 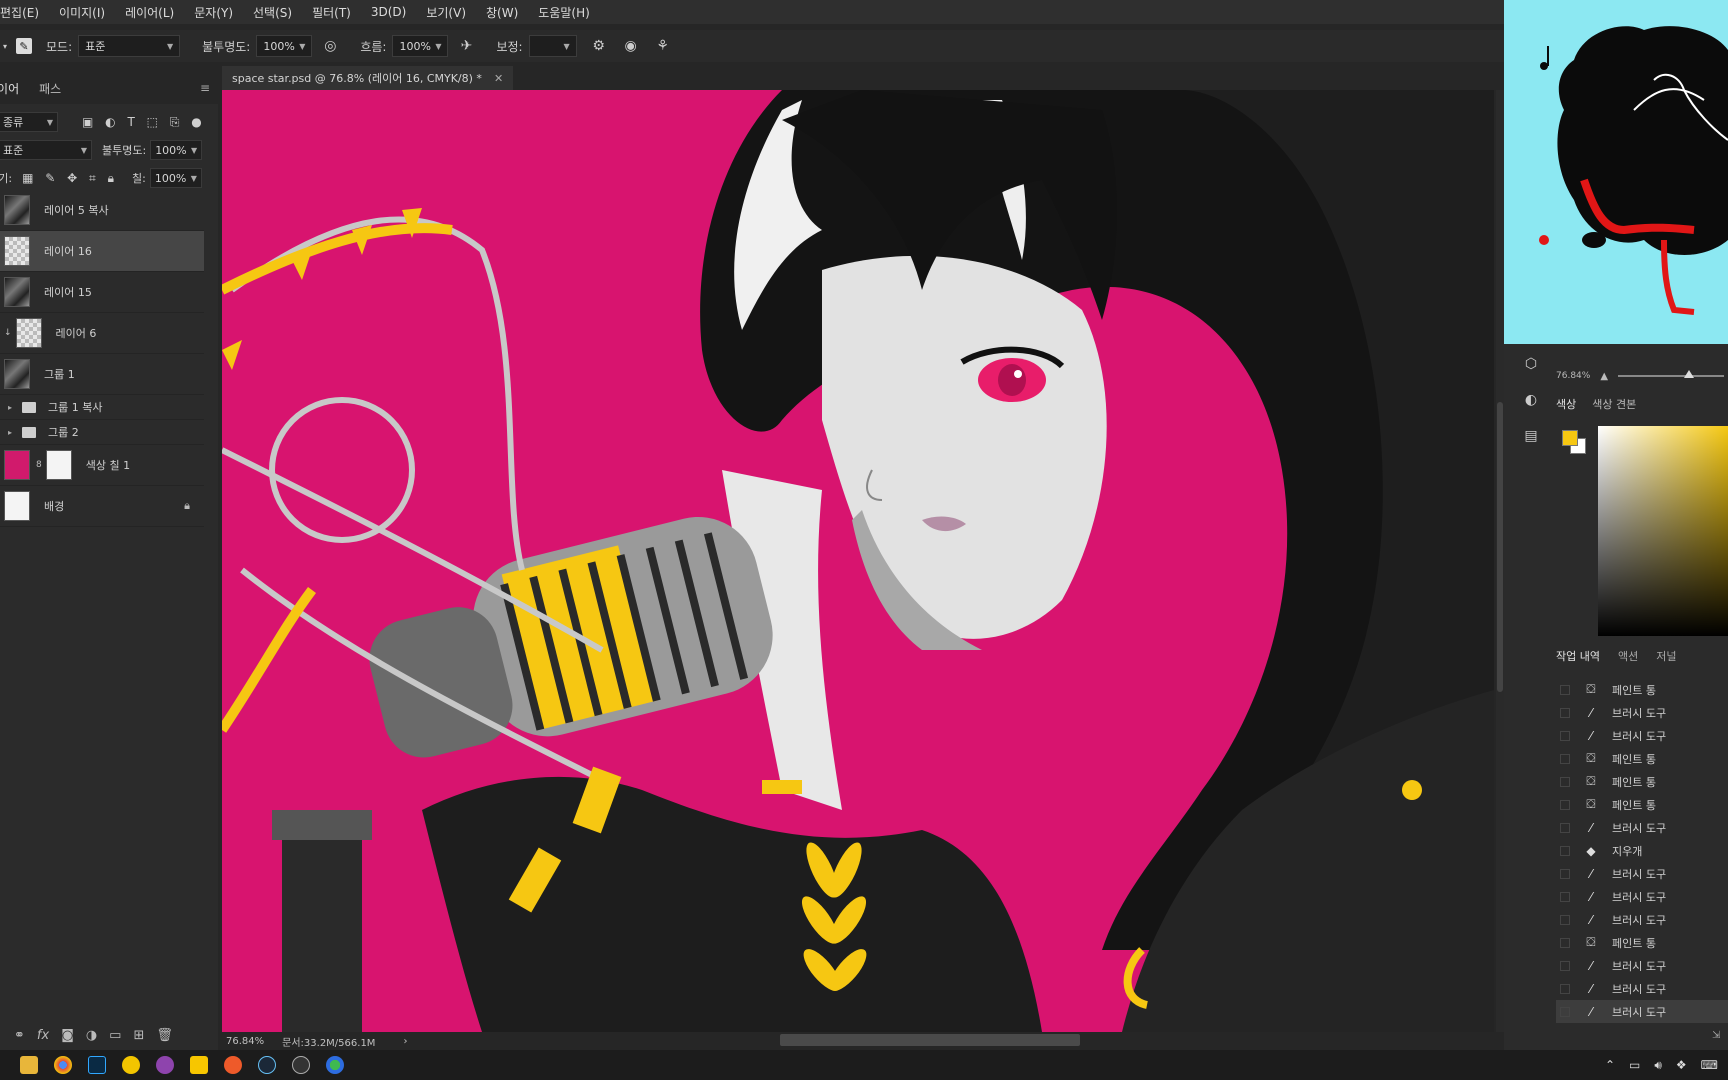 I want to click on adjustments-panel-icon: ◐, so click(x=1531, y=400).